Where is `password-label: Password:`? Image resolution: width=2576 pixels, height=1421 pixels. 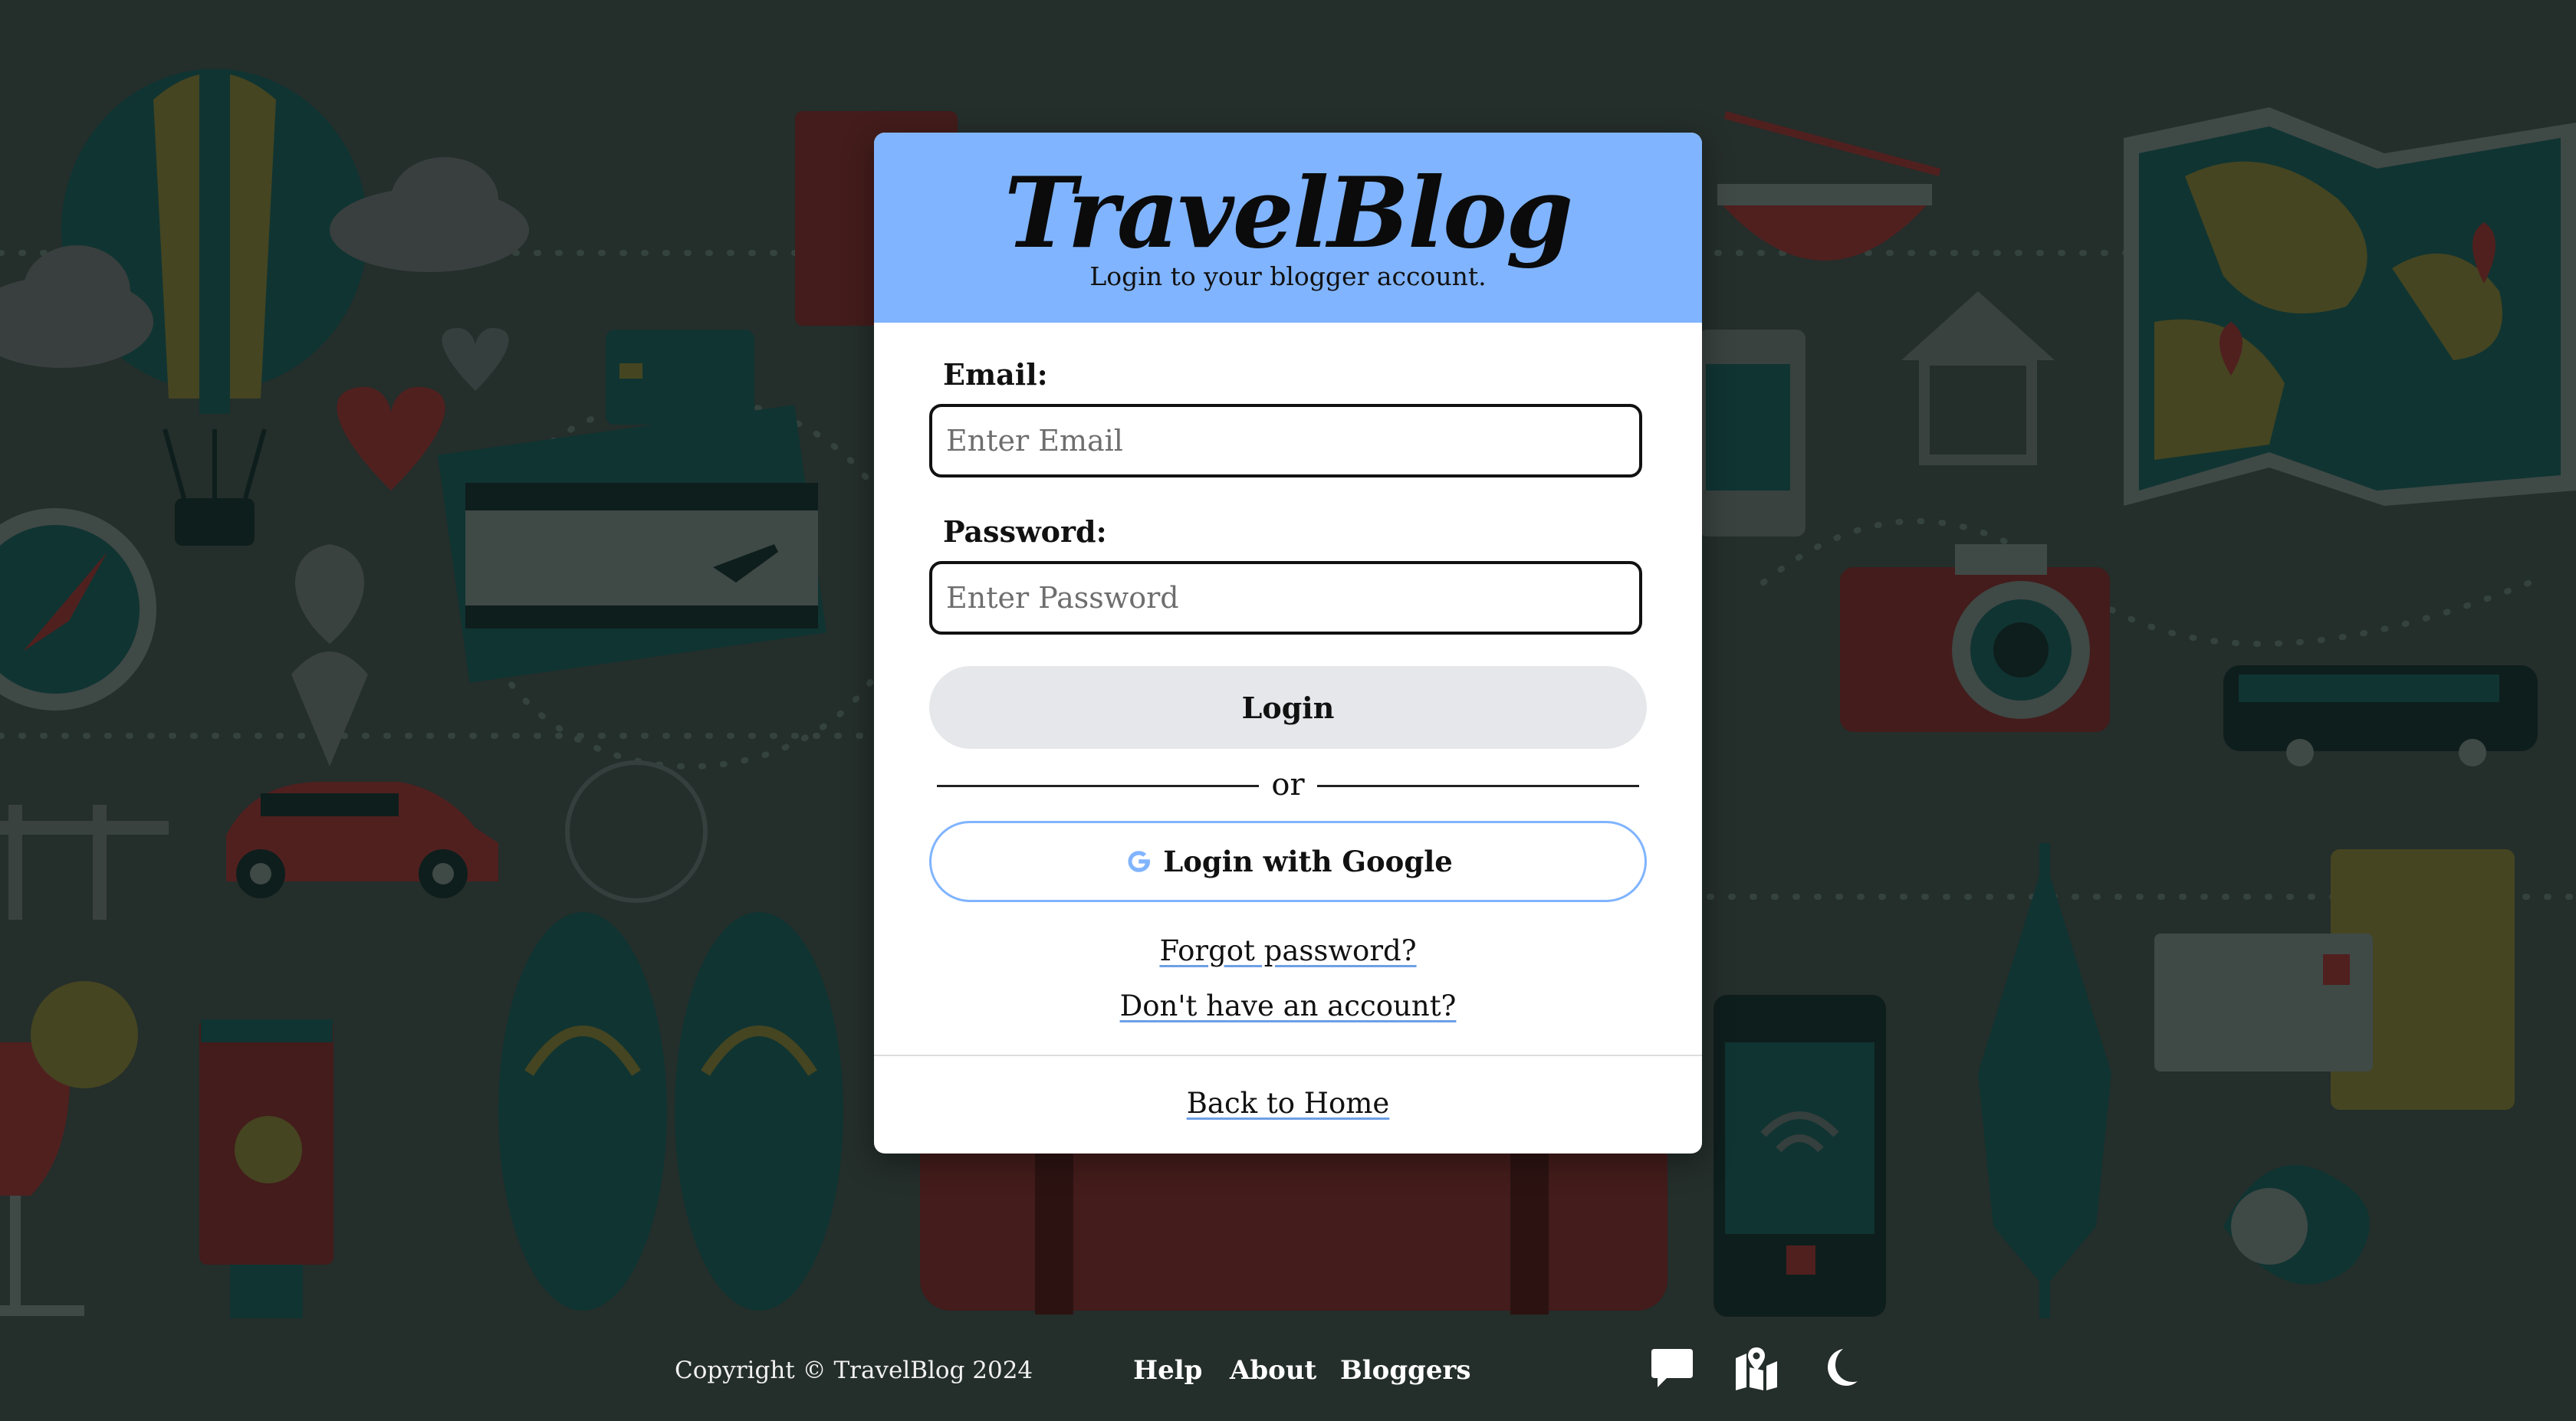 password-label: Password: is located at coordinates (1025, 531).